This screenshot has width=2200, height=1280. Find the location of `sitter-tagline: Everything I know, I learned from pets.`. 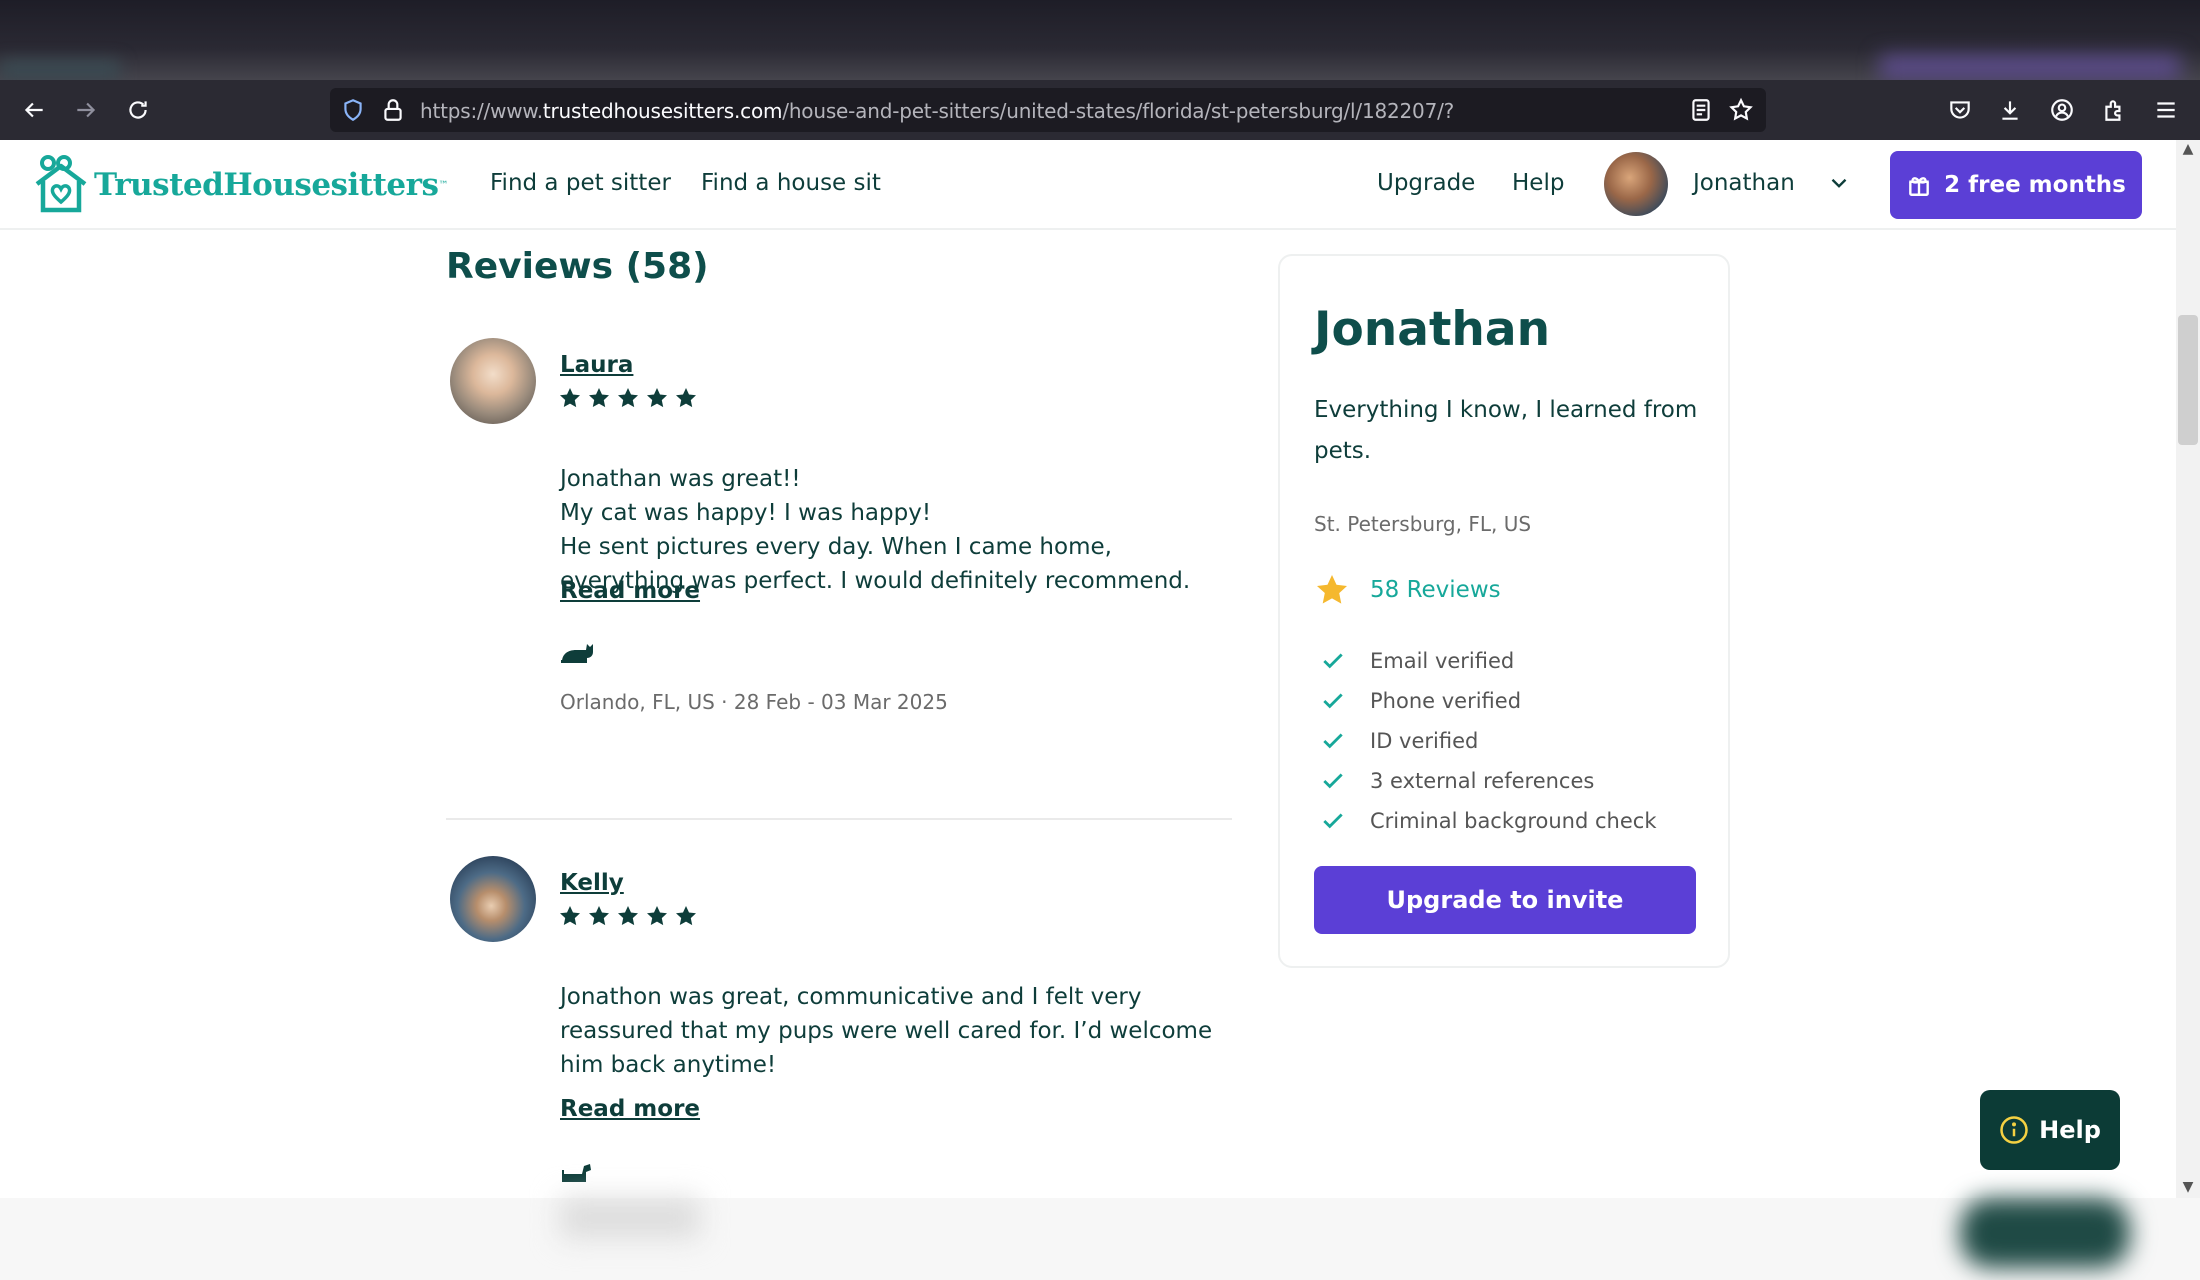

sitter-tagline: Everything I know, I learned from pets. is located at coordinates (1506, 430).